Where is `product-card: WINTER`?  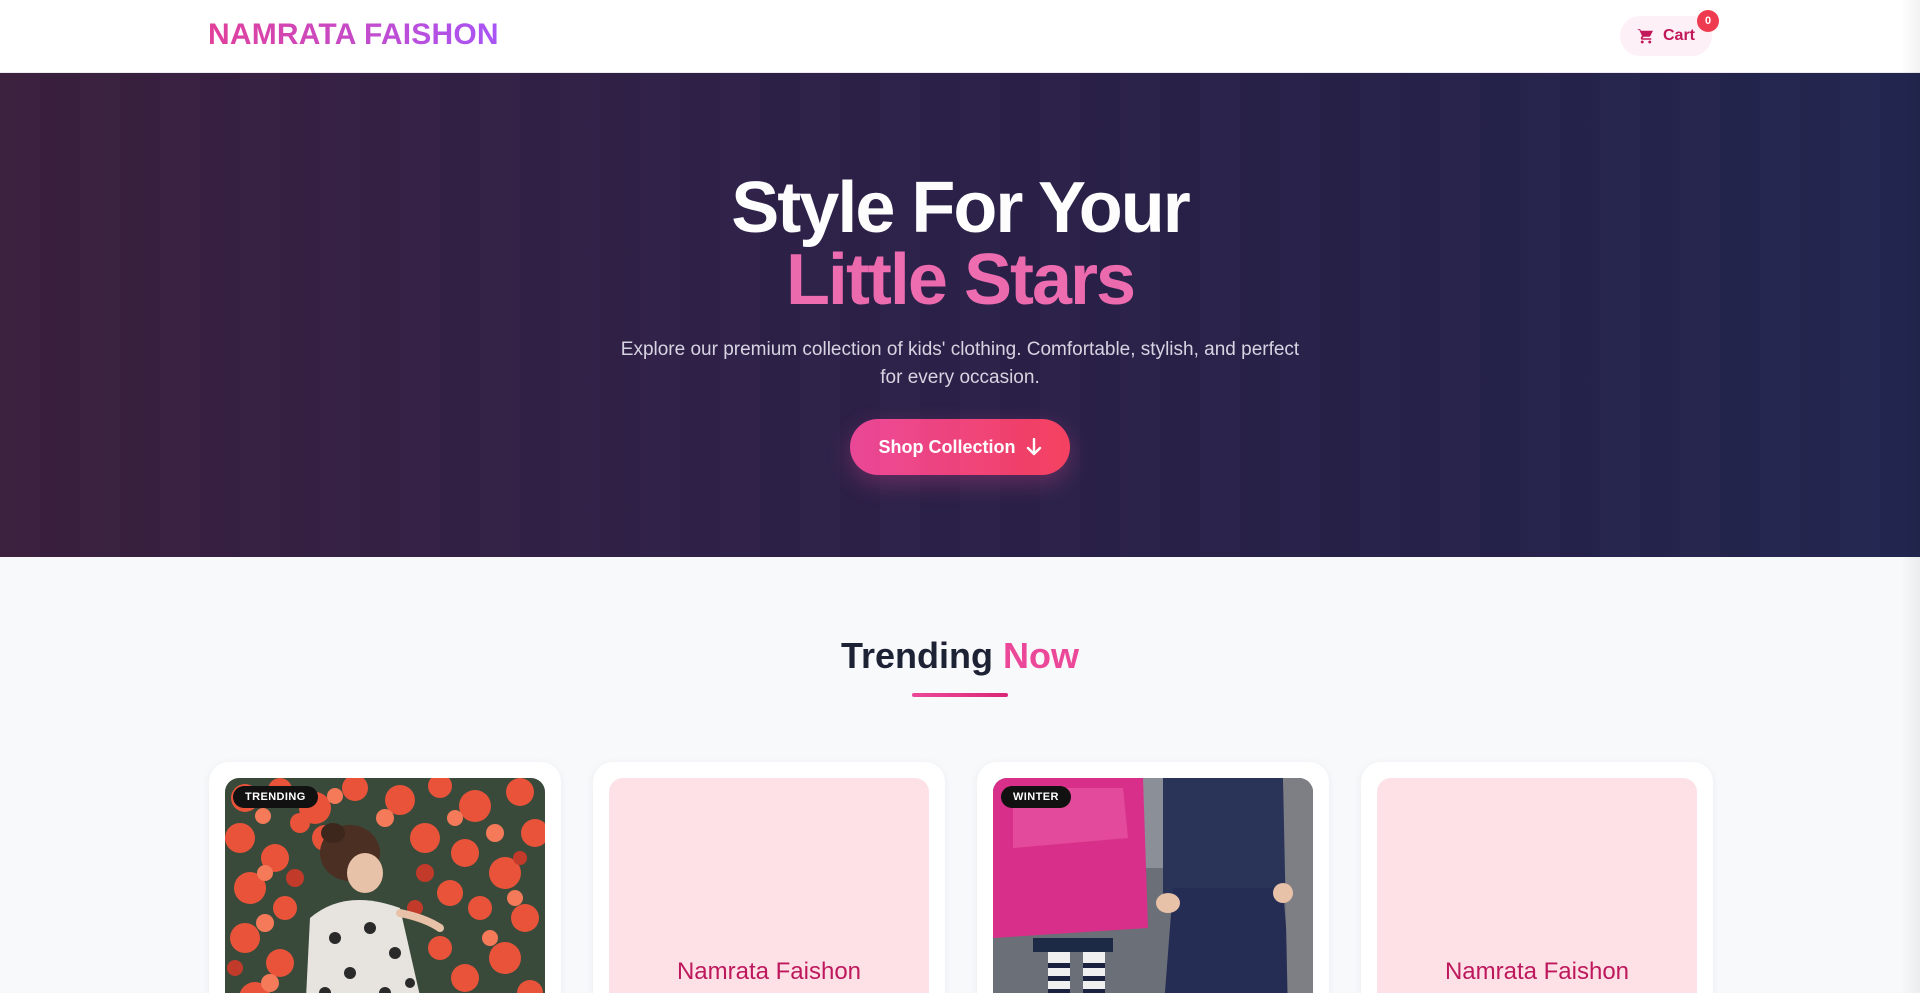 product-card: WINTER is located at coordinates (1153, 877).